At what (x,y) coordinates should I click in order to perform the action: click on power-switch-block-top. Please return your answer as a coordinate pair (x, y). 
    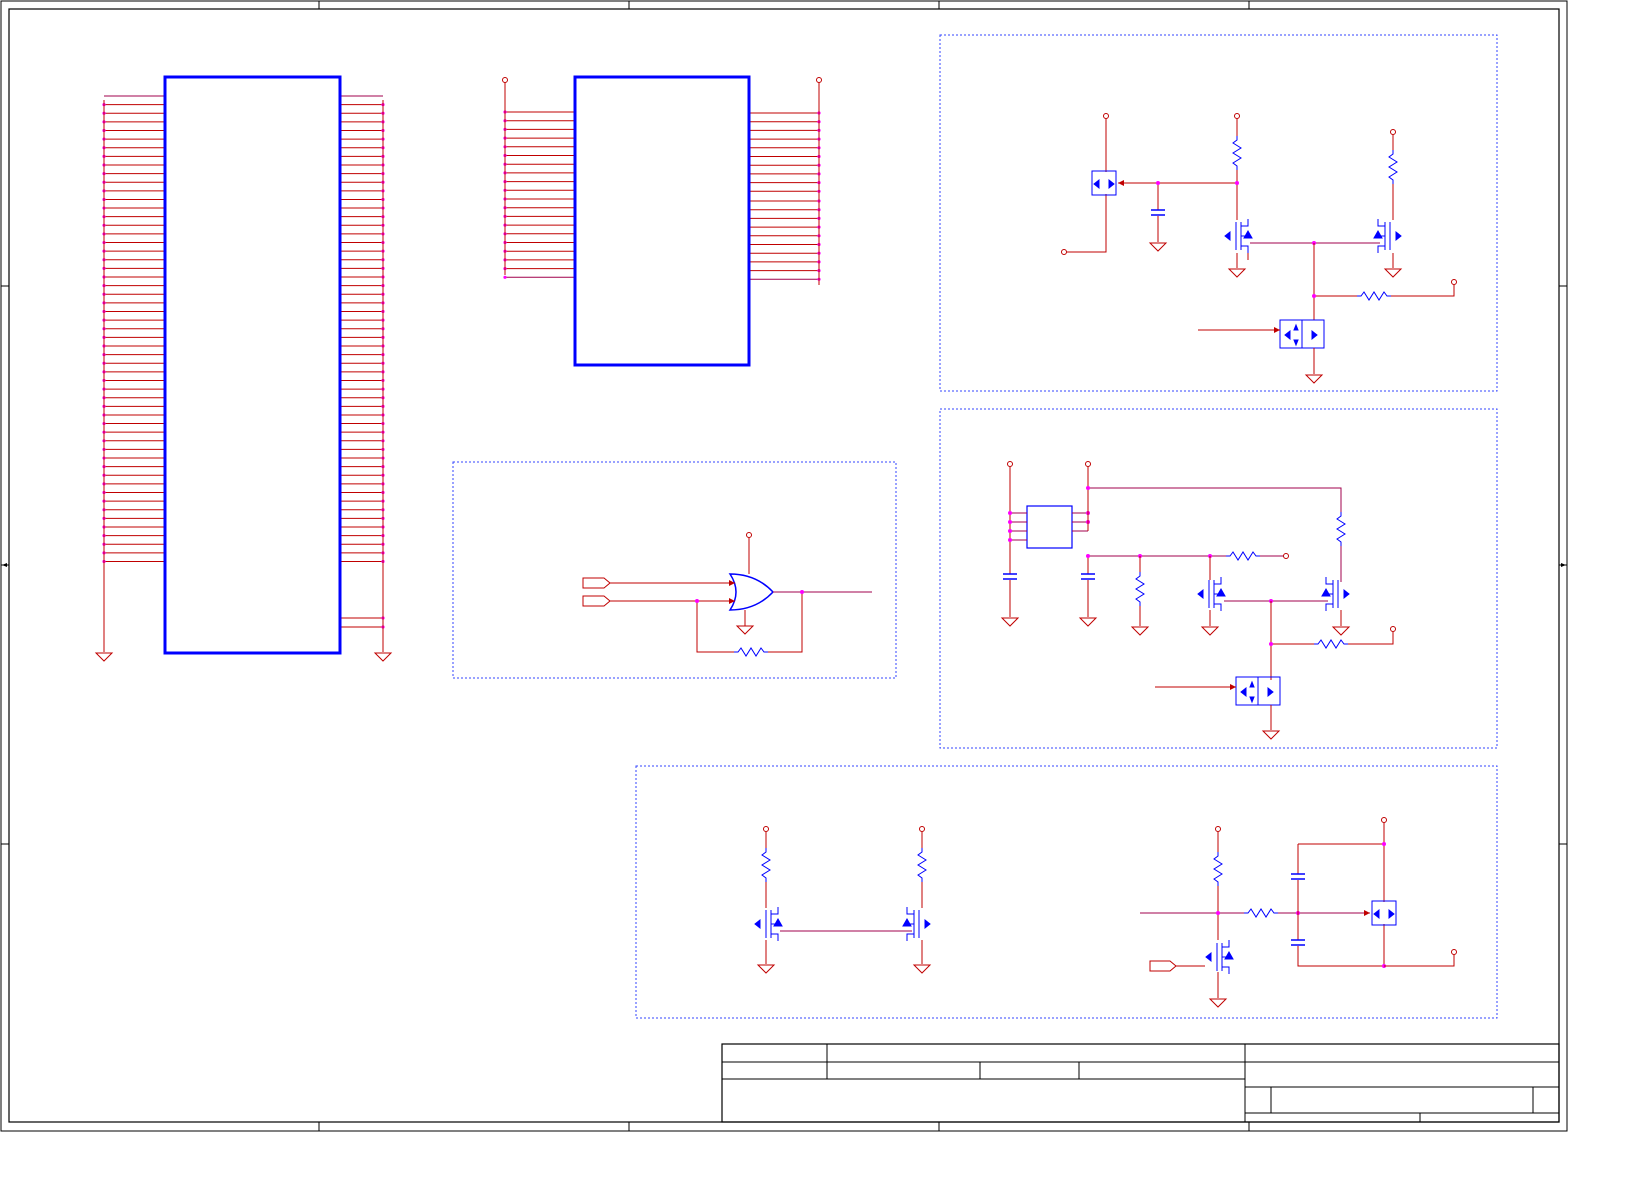
    Looking at the image, I should click on (1218, 213).